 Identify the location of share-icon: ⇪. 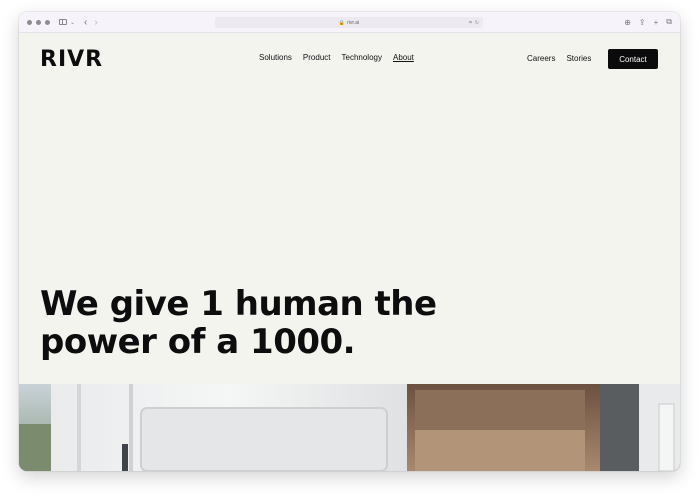
(642, 22).